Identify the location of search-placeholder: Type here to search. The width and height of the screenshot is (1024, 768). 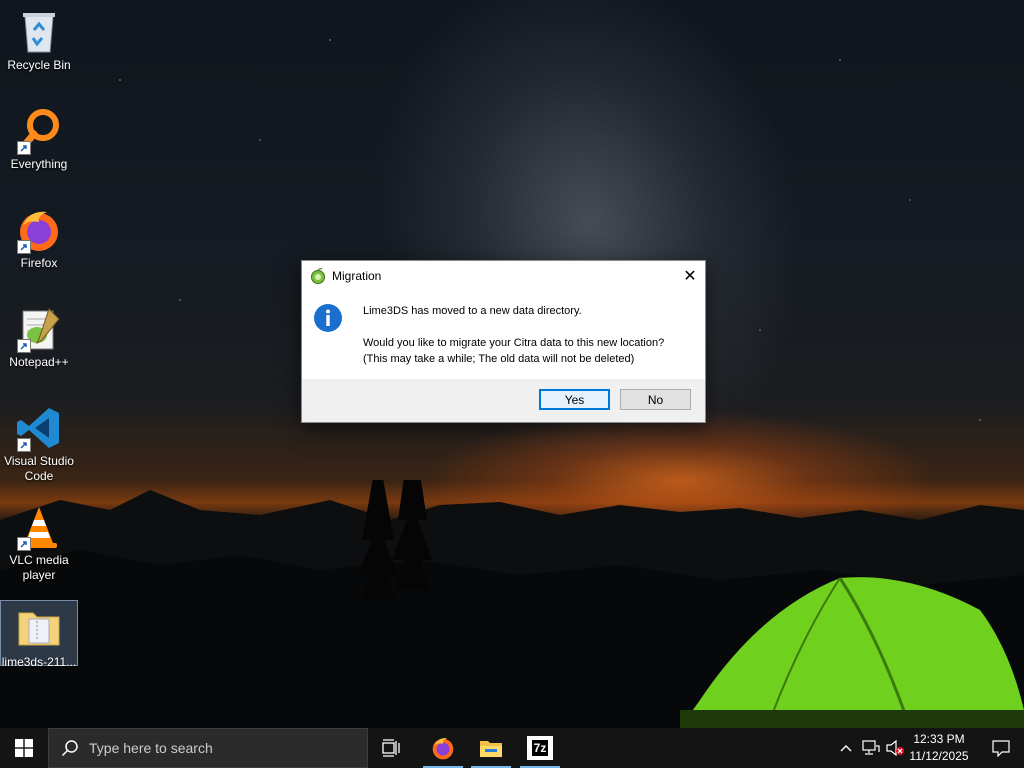
(151, 748).